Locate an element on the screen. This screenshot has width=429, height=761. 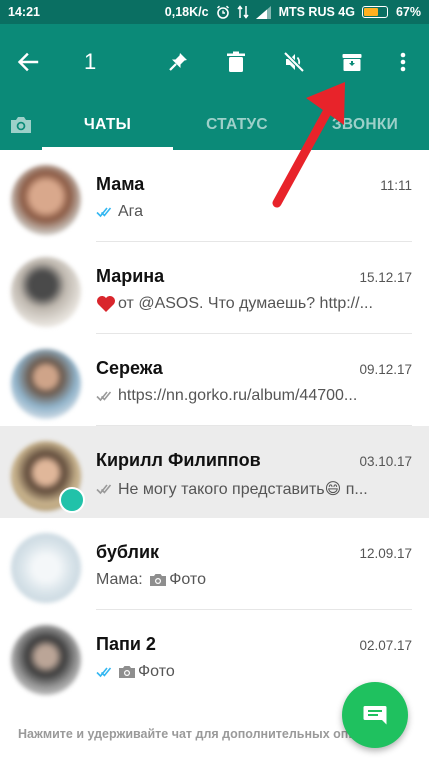
chat-preview: Ага is located at coordinates (131, 211).